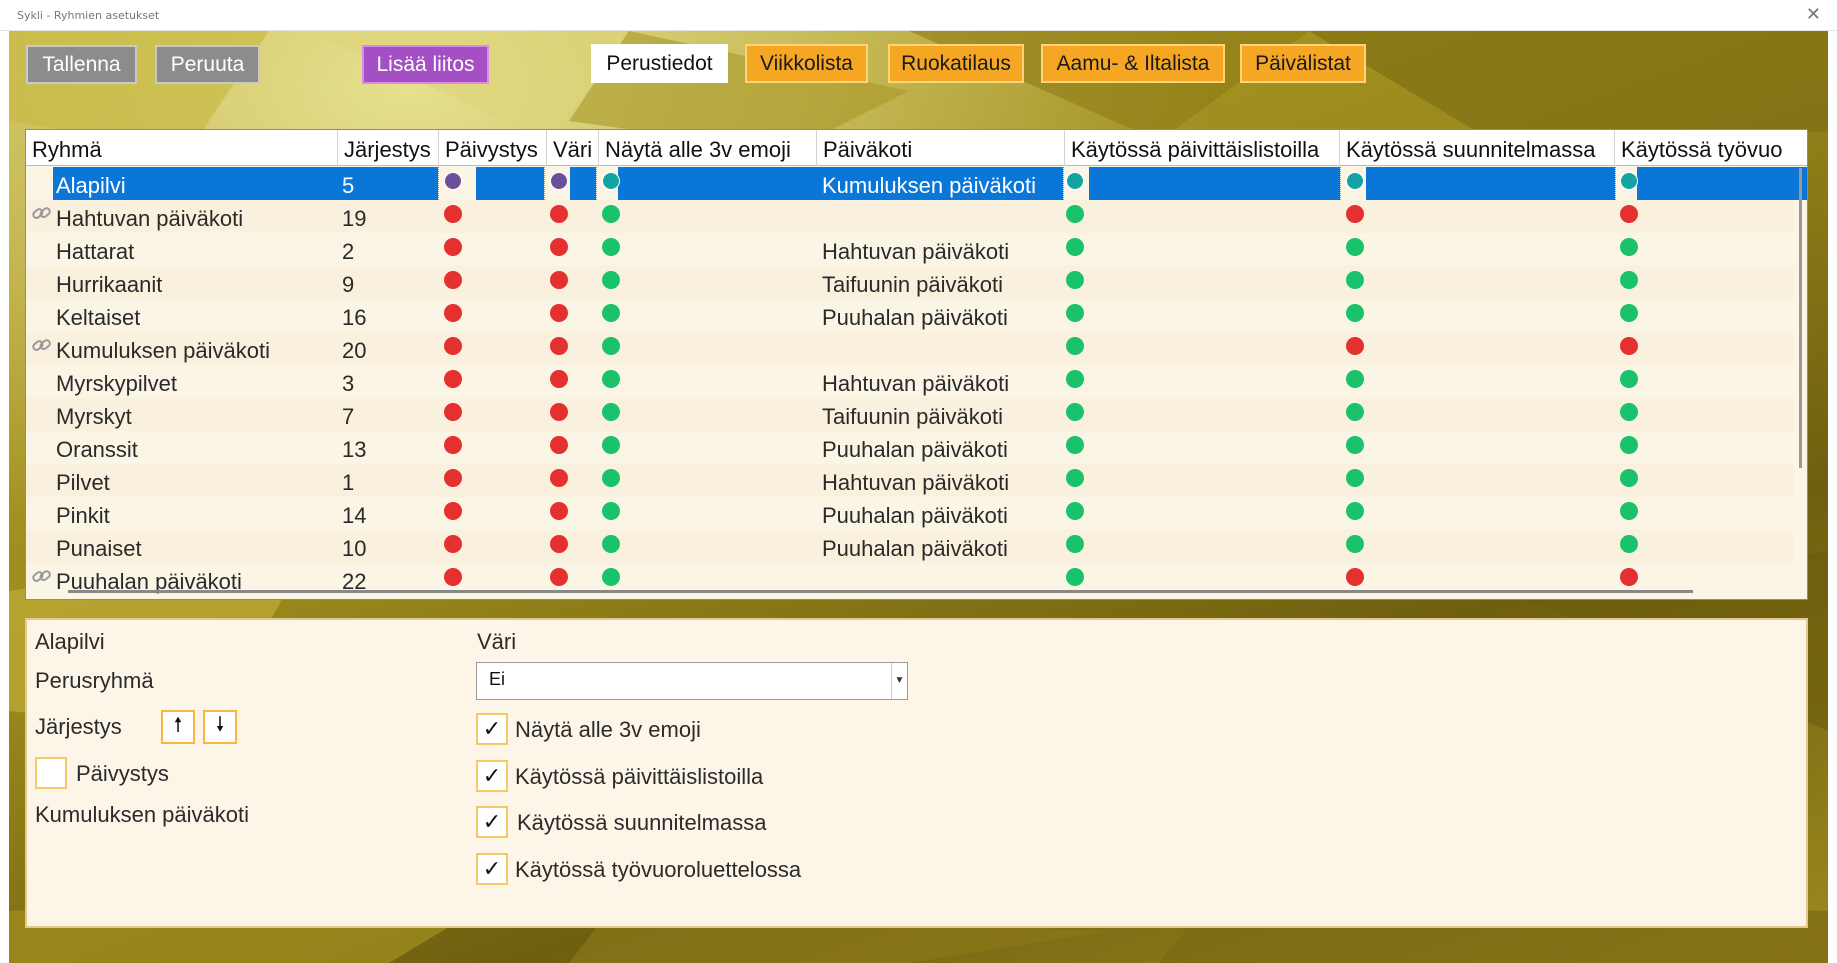 This screenshot has width=1837, height=963. I want to click on order-cell: 7, so click(348, 416).